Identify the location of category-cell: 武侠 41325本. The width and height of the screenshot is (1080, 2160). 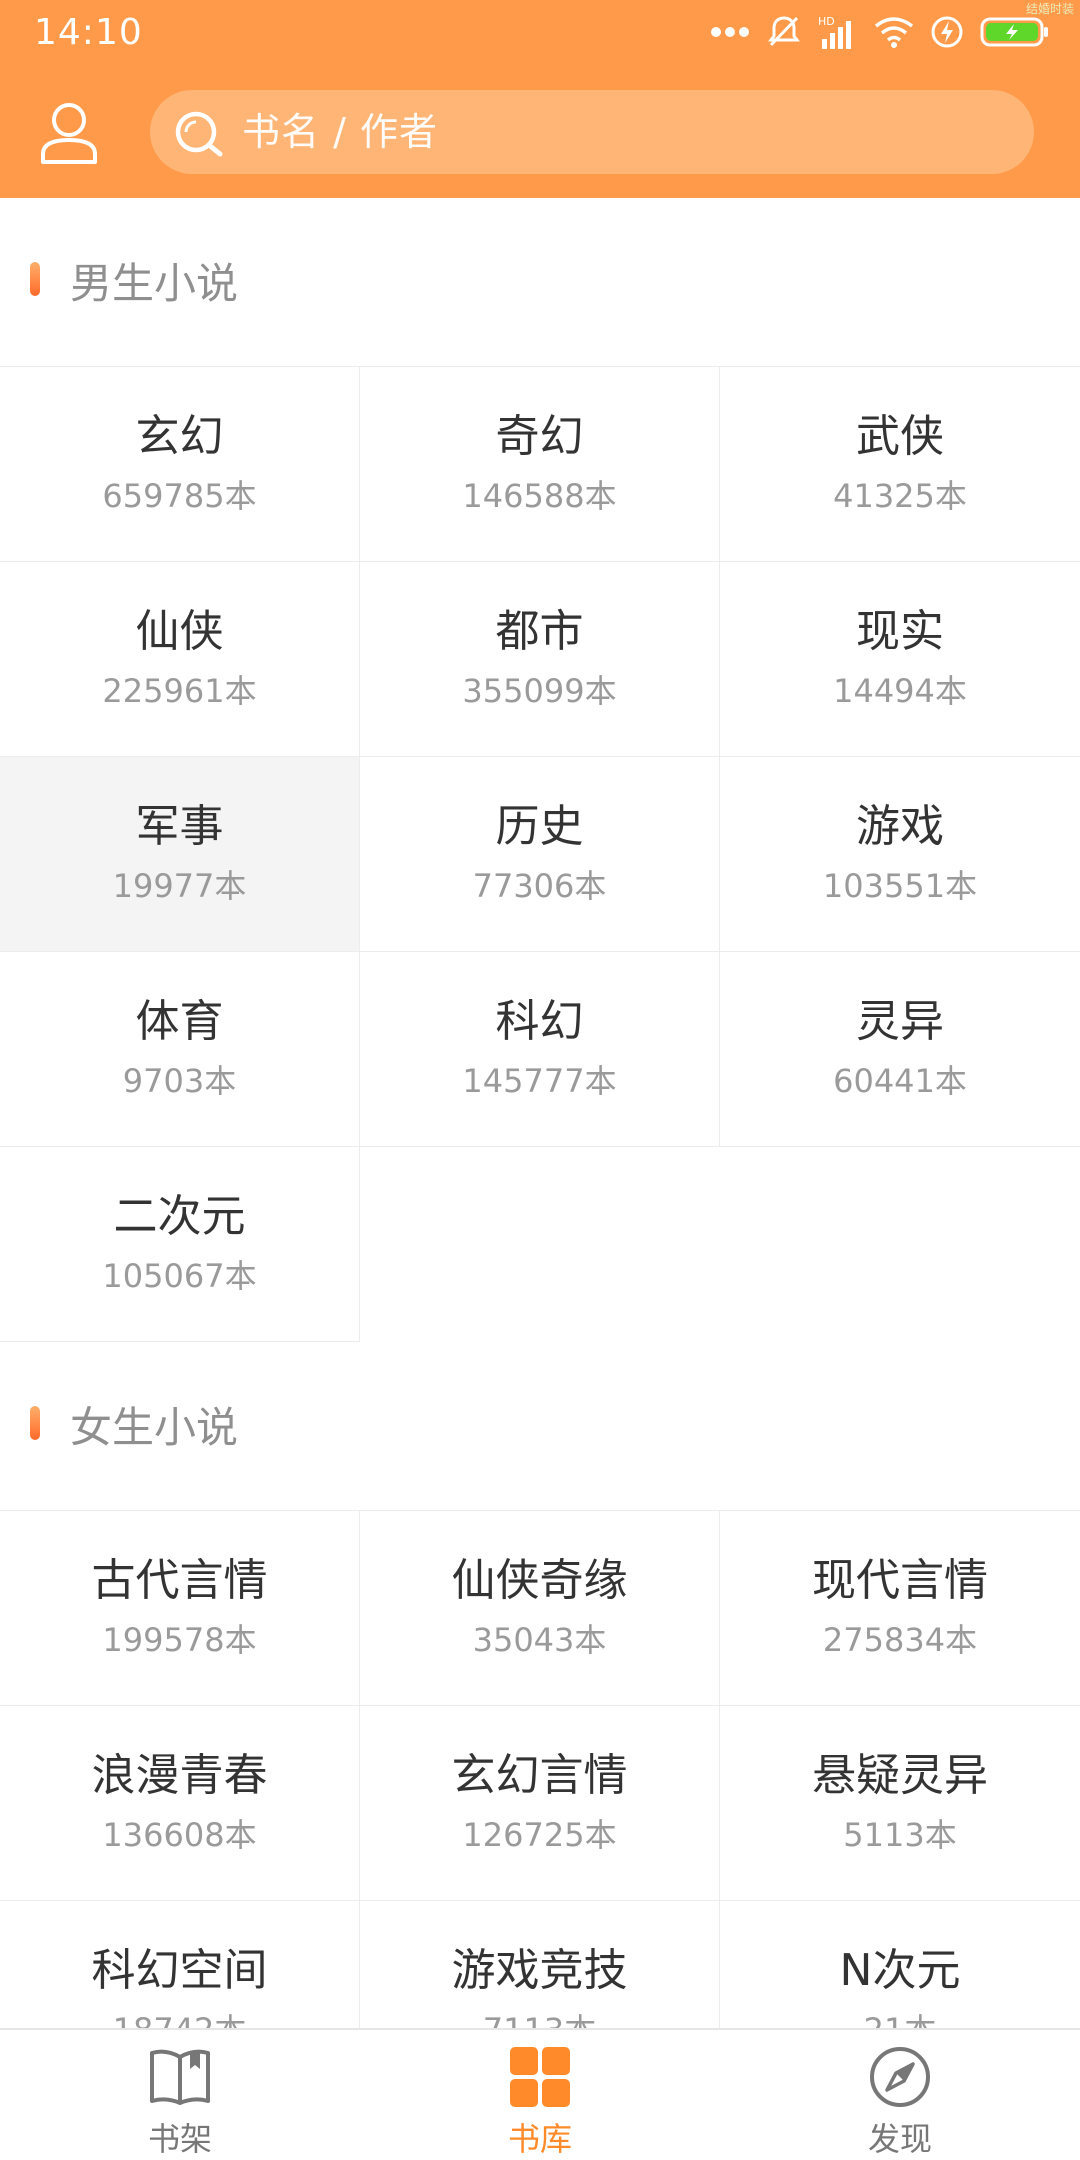
(900, 464).